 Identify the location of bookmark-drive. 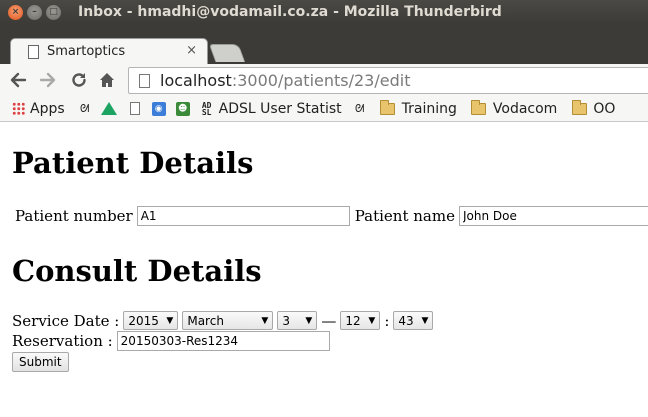
(108, 109).